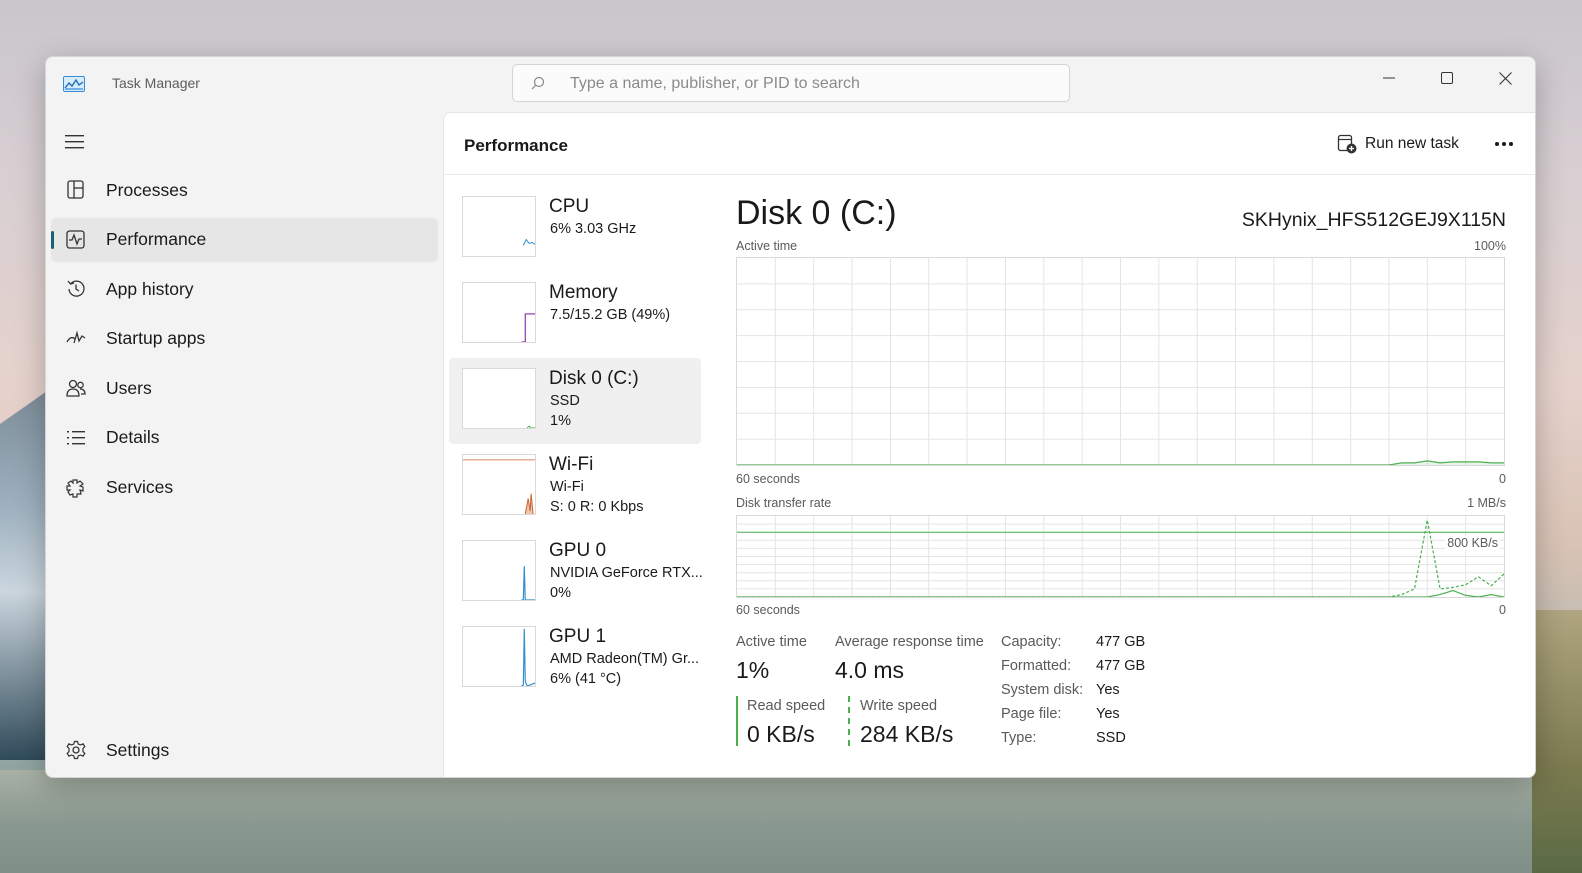  What do you see at coordinates (1121, 642) in the screenshot?
I see `capacity-value: 477 GB` at bounding box center [1121, 642].